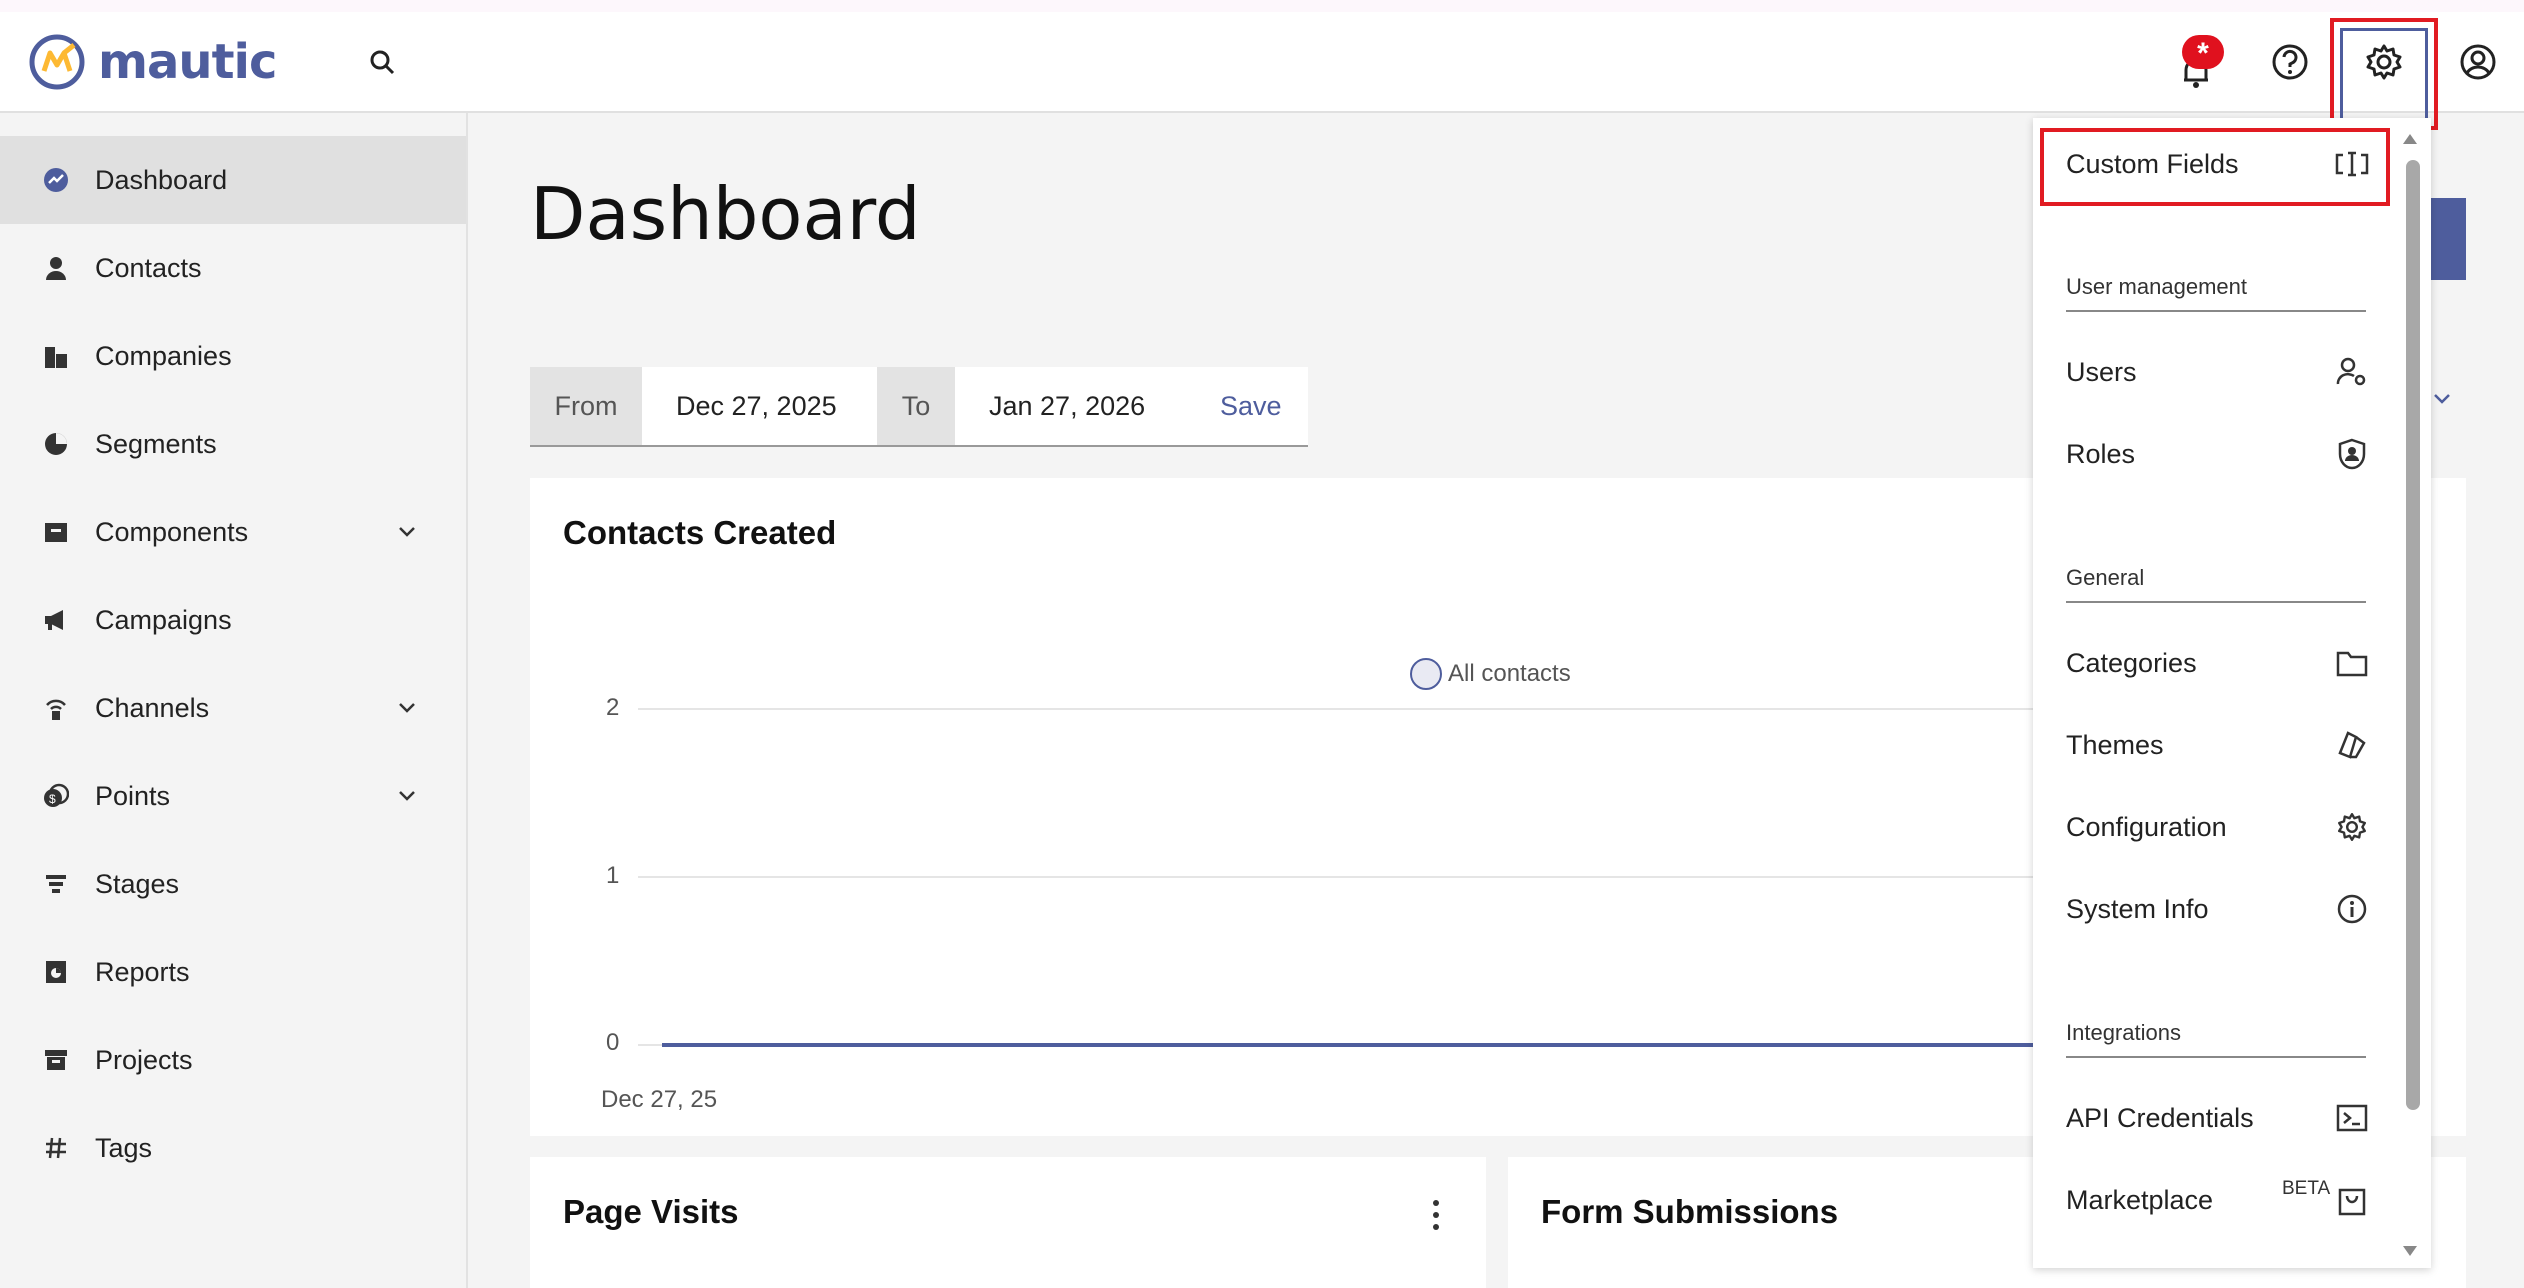 The image size is (2524, 1288). Describe the element at coordinates (1089, 406) in the screenshot. I see `to-date-input: Jan 27, 2026` at that location.